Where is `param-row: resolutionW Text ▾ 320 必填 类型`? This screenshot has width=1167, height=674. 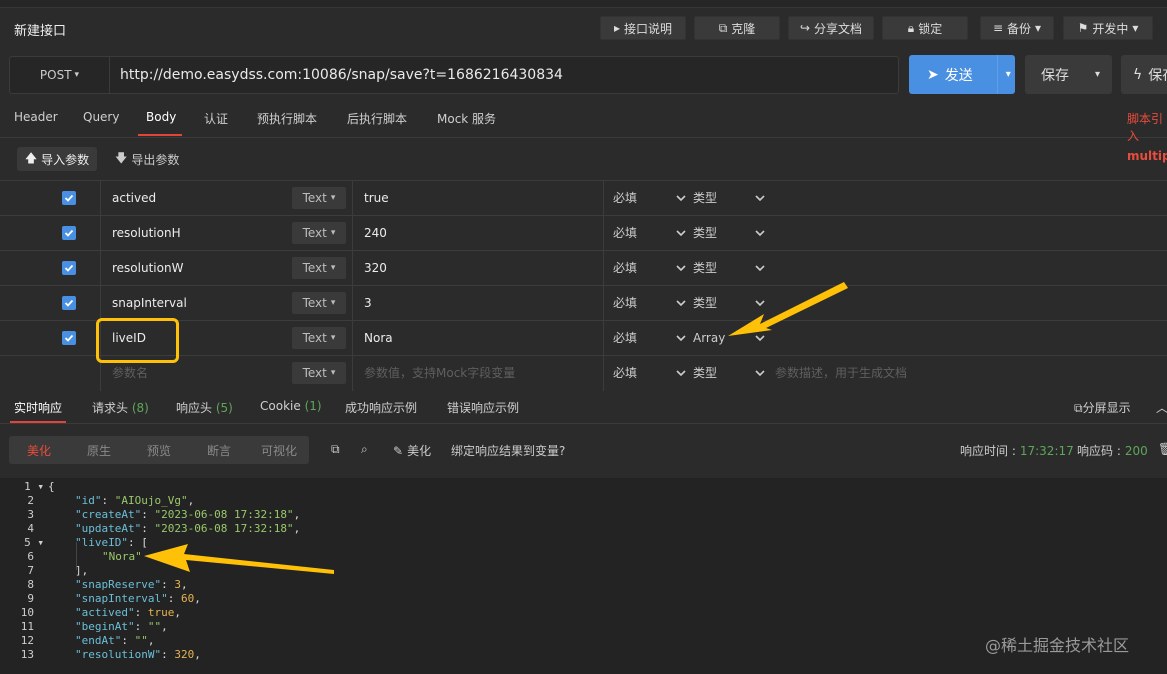
param-row: resolutionW Text ▾ 320 必填 类型 is located at coordinates (583, 268).